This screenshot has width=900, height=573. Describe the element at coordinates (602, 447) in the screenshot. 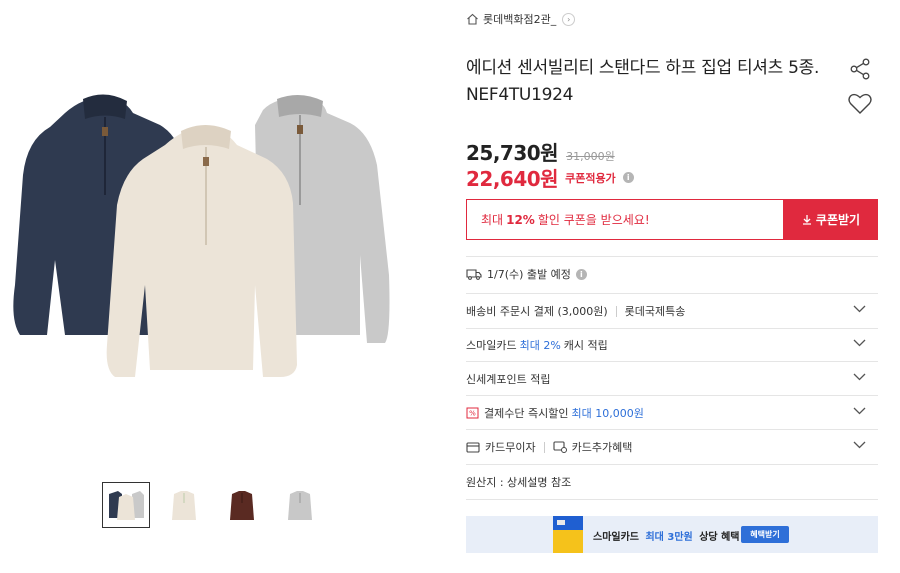

I see `card-benefit-text: 카드추가혜택` at that location.